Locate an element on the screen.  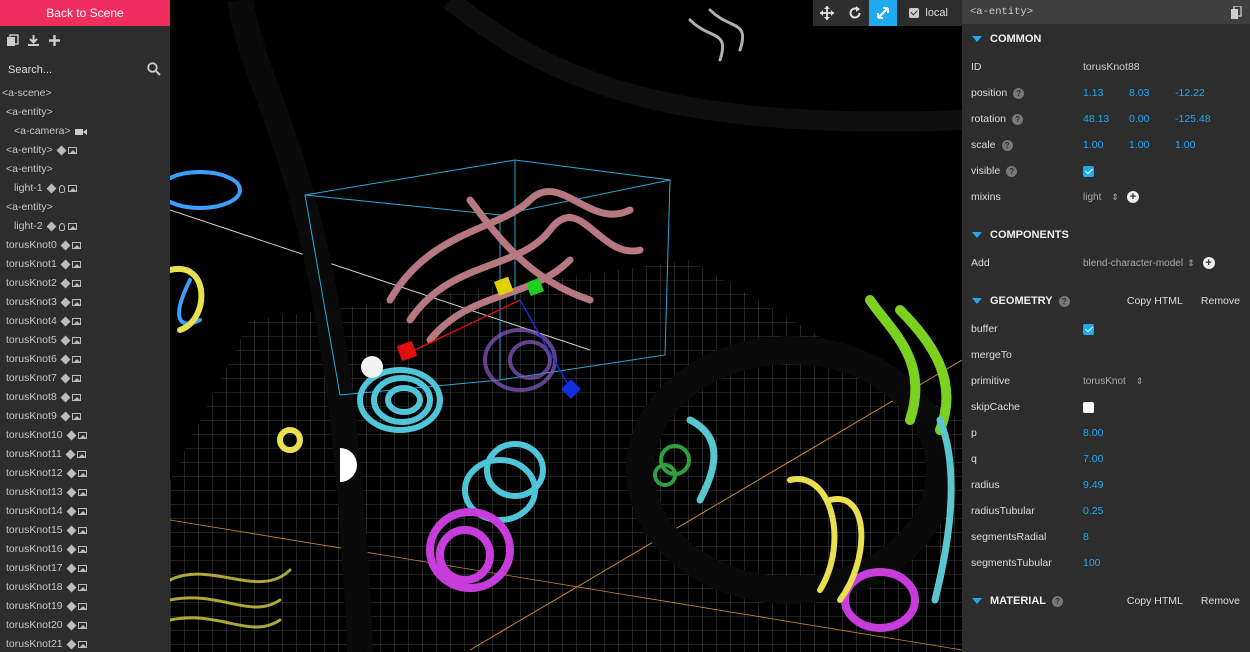
radiustubular-input: 0.25 is located at coordinates (1093, 511).